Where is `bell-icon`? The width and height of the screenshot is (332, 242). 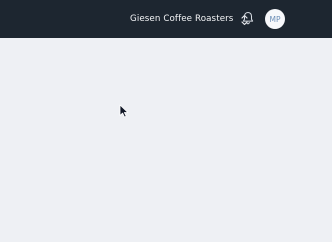 bell-icon is located at coordinates (248, 19).